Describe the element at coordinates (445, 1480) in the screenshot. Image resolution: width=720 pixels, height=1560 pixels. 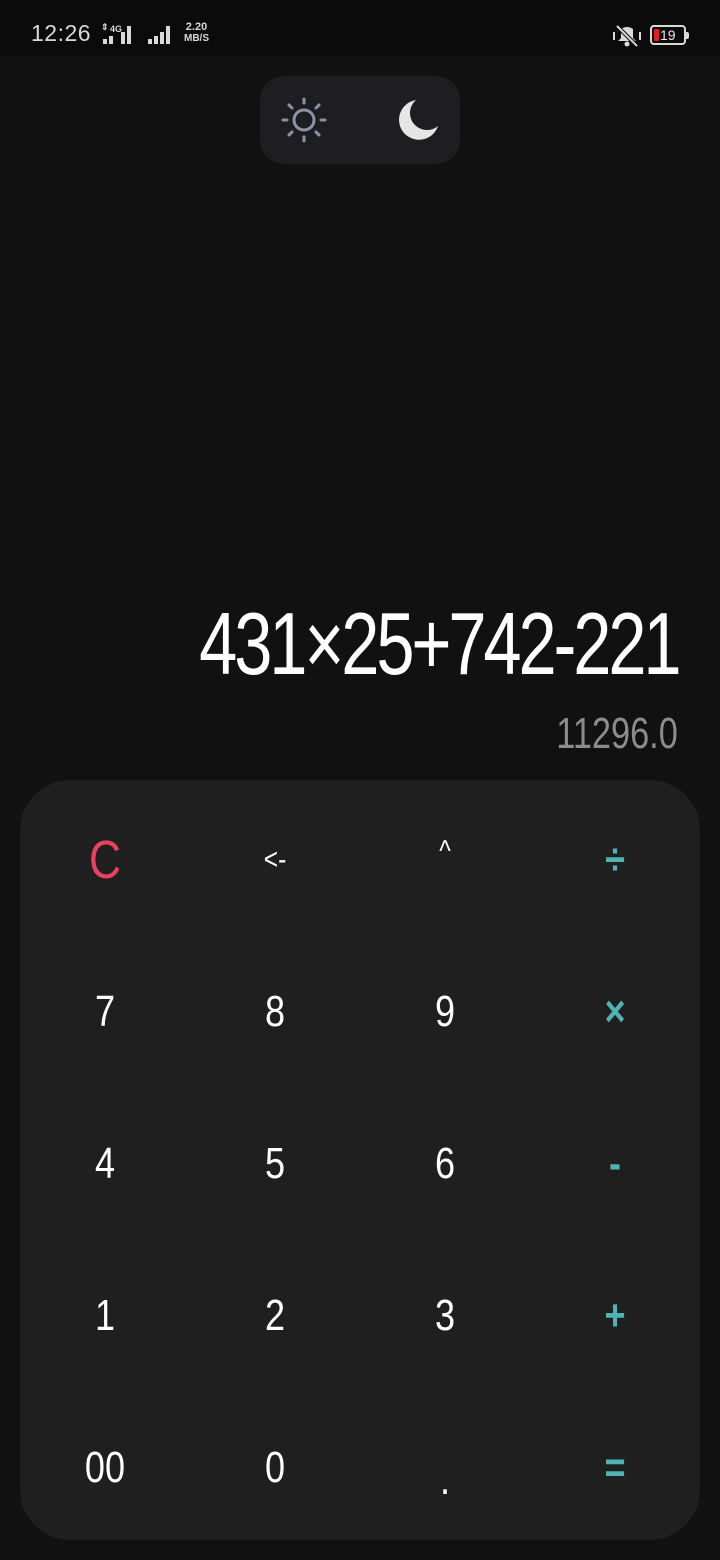
I see `decimal-button: .` at that location.